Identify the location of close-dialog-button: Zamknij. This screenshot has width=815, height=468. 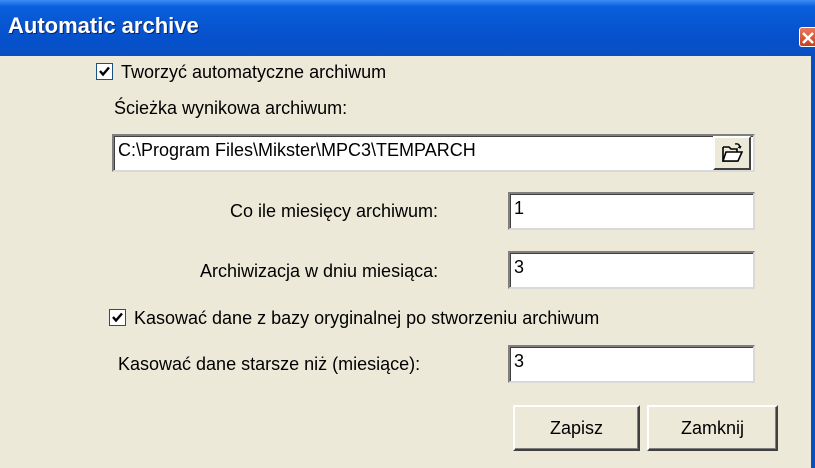
(712, 428).